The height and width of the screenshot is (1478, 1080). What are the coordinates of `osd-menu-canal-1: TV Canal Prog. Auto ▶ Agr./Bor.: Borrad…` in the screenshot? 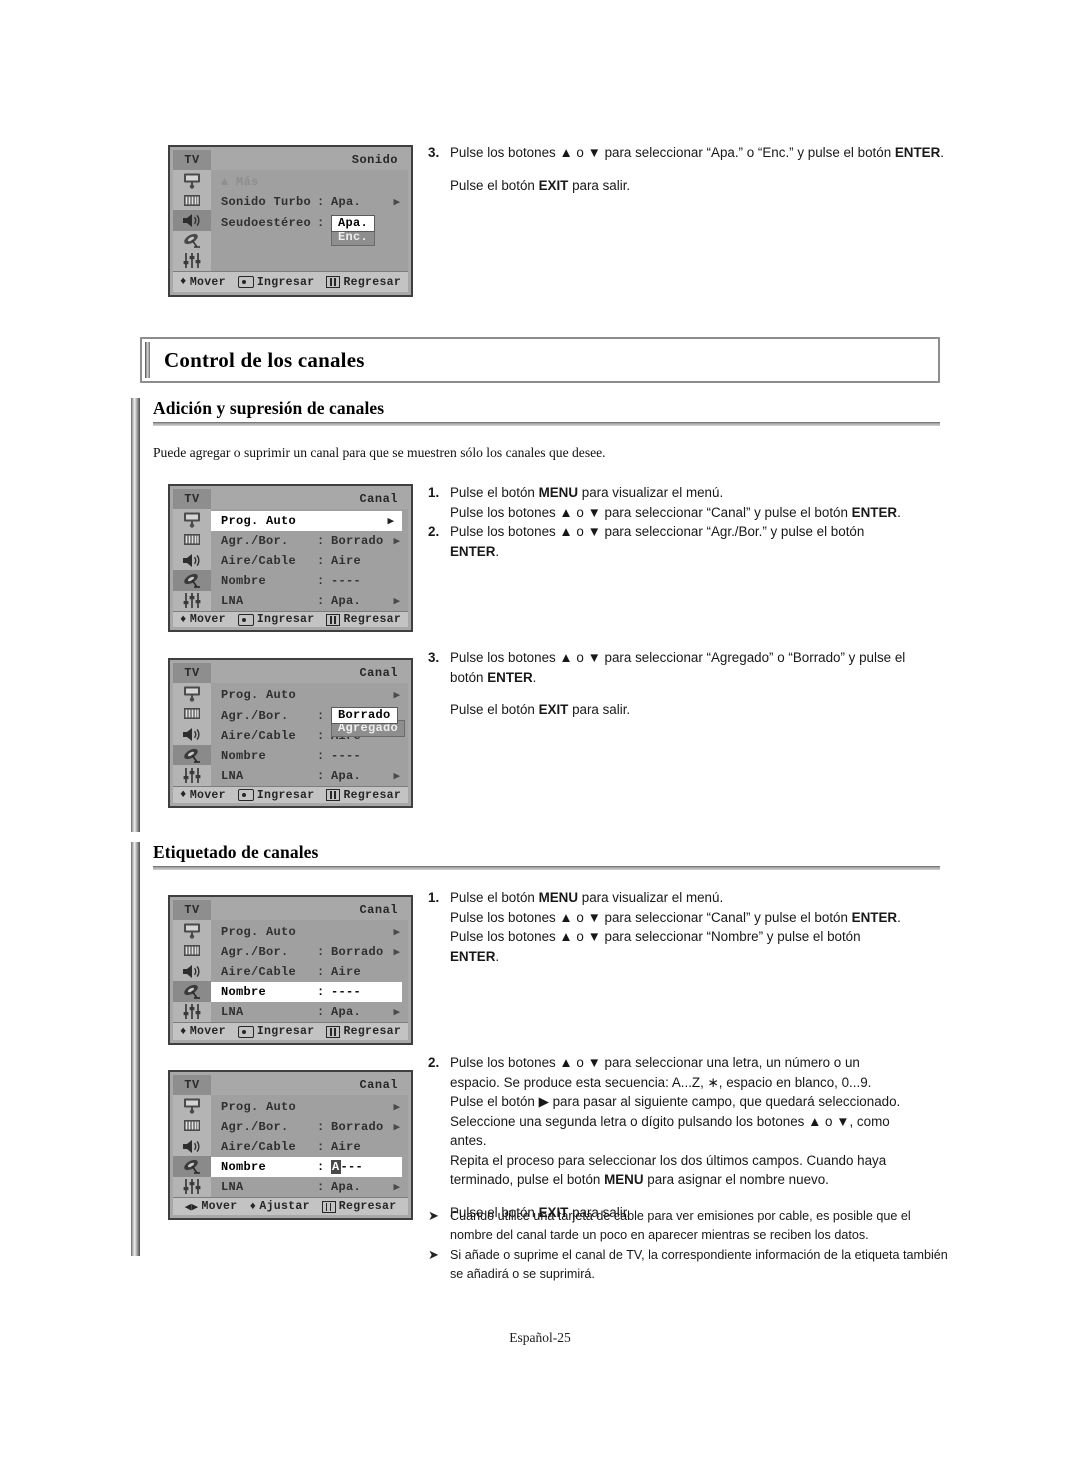 It's located at (290, 558).